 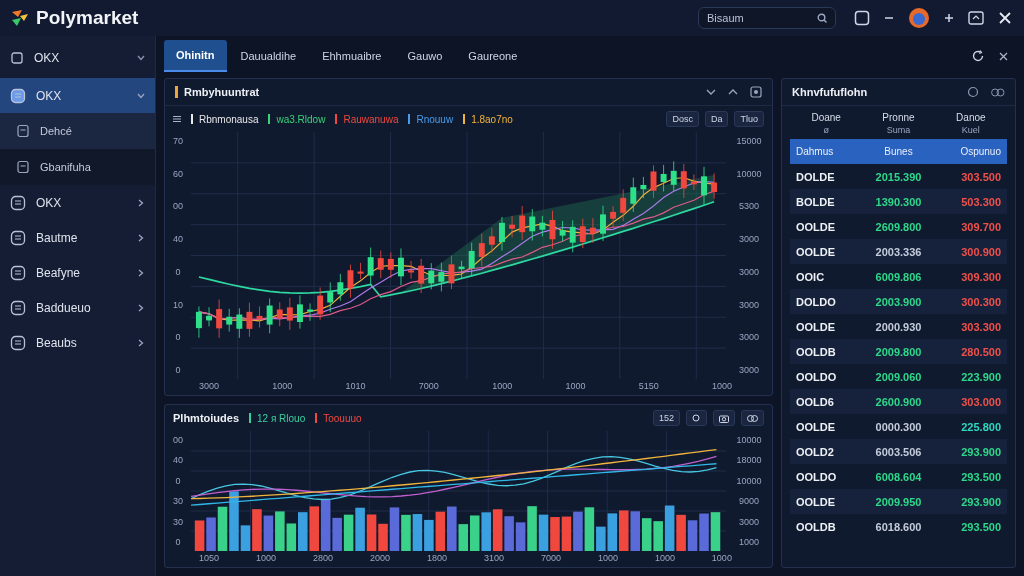 I want to click on axis-label: 5300, so click(x=749, y=206).